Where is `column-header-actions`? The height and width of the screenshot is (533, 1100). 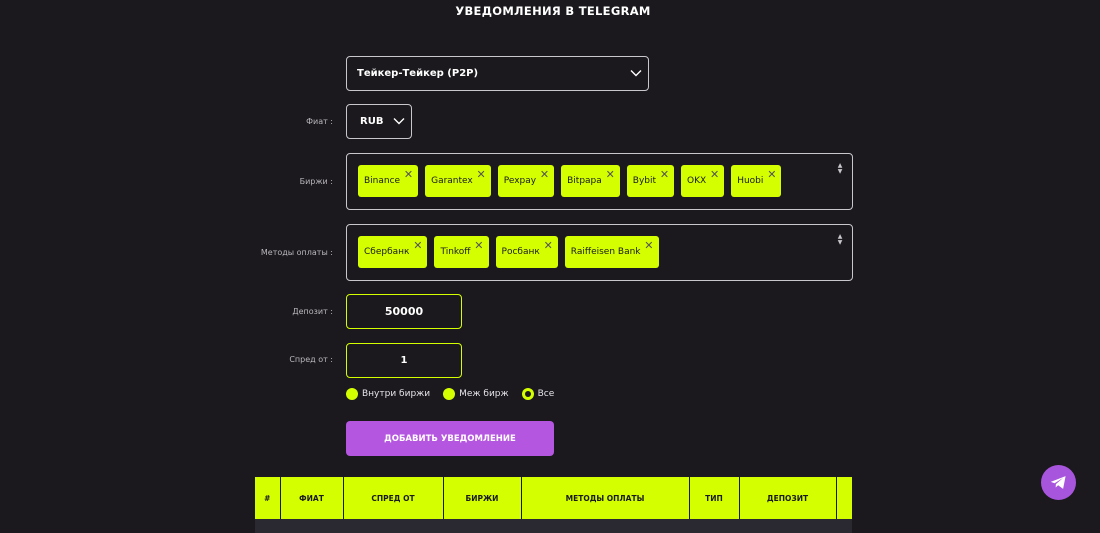 column-header-actions is located at coordinates (844, 498).